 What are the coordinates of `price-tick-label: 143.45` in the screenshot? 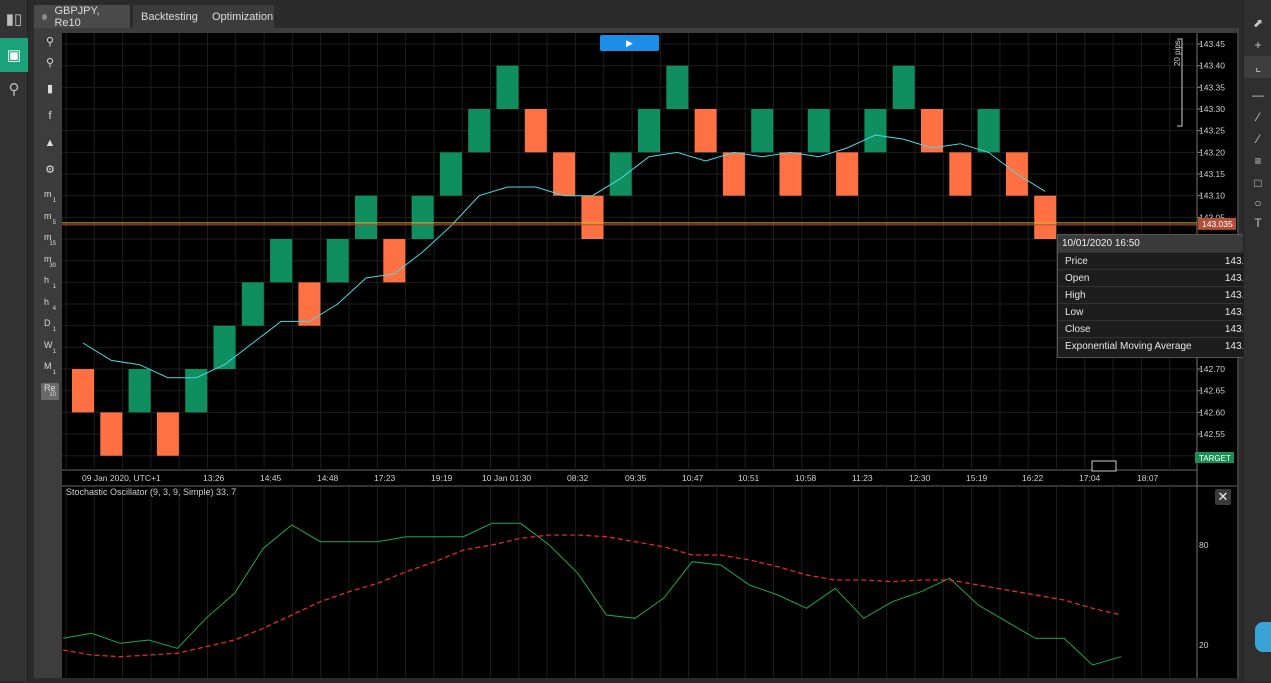 It's located at (1212, 44).